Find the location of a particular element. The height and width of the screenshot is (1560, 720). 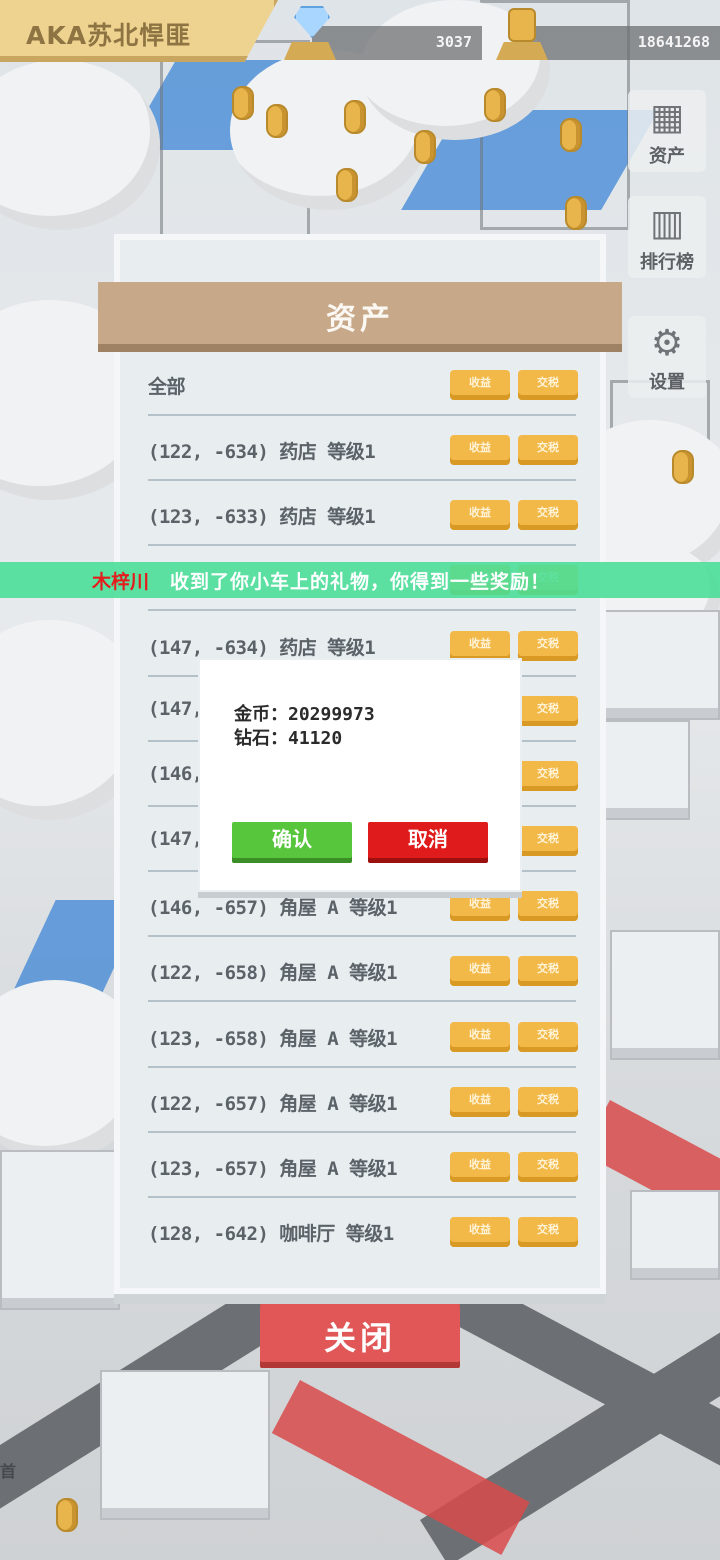

leaderboard-button-label: 排行榜 is located at coordinates (667, 262).